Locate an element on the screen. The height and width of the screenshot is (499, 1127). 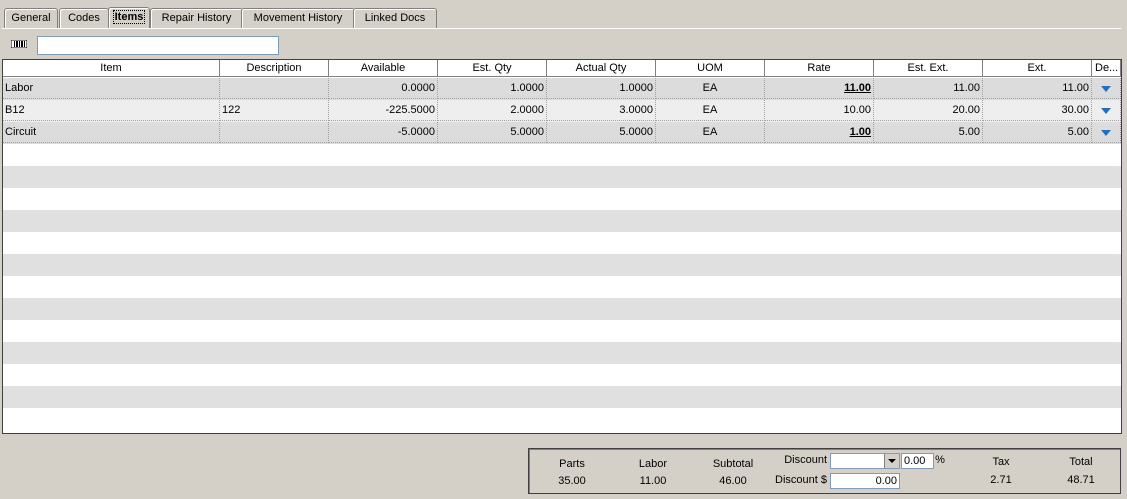
column-header-available: Available is located at coordinates (383, 68).